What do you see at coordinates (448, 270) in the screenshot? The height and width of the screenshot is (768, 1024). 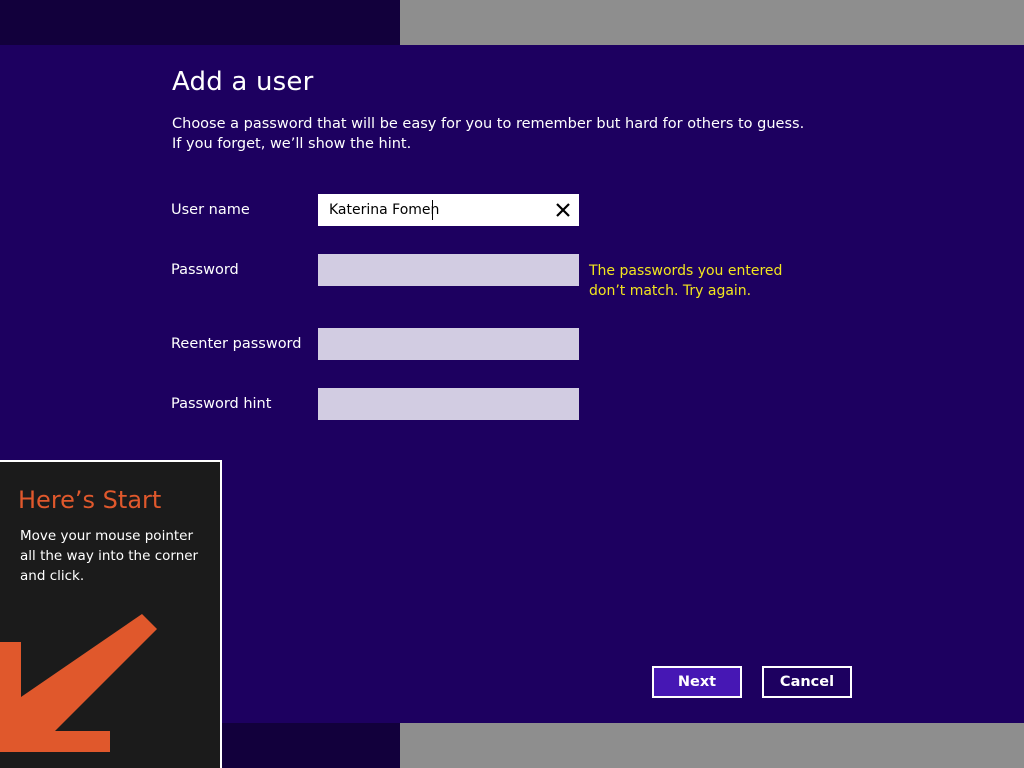 I see `password-field` at bounding box center [448, 270].